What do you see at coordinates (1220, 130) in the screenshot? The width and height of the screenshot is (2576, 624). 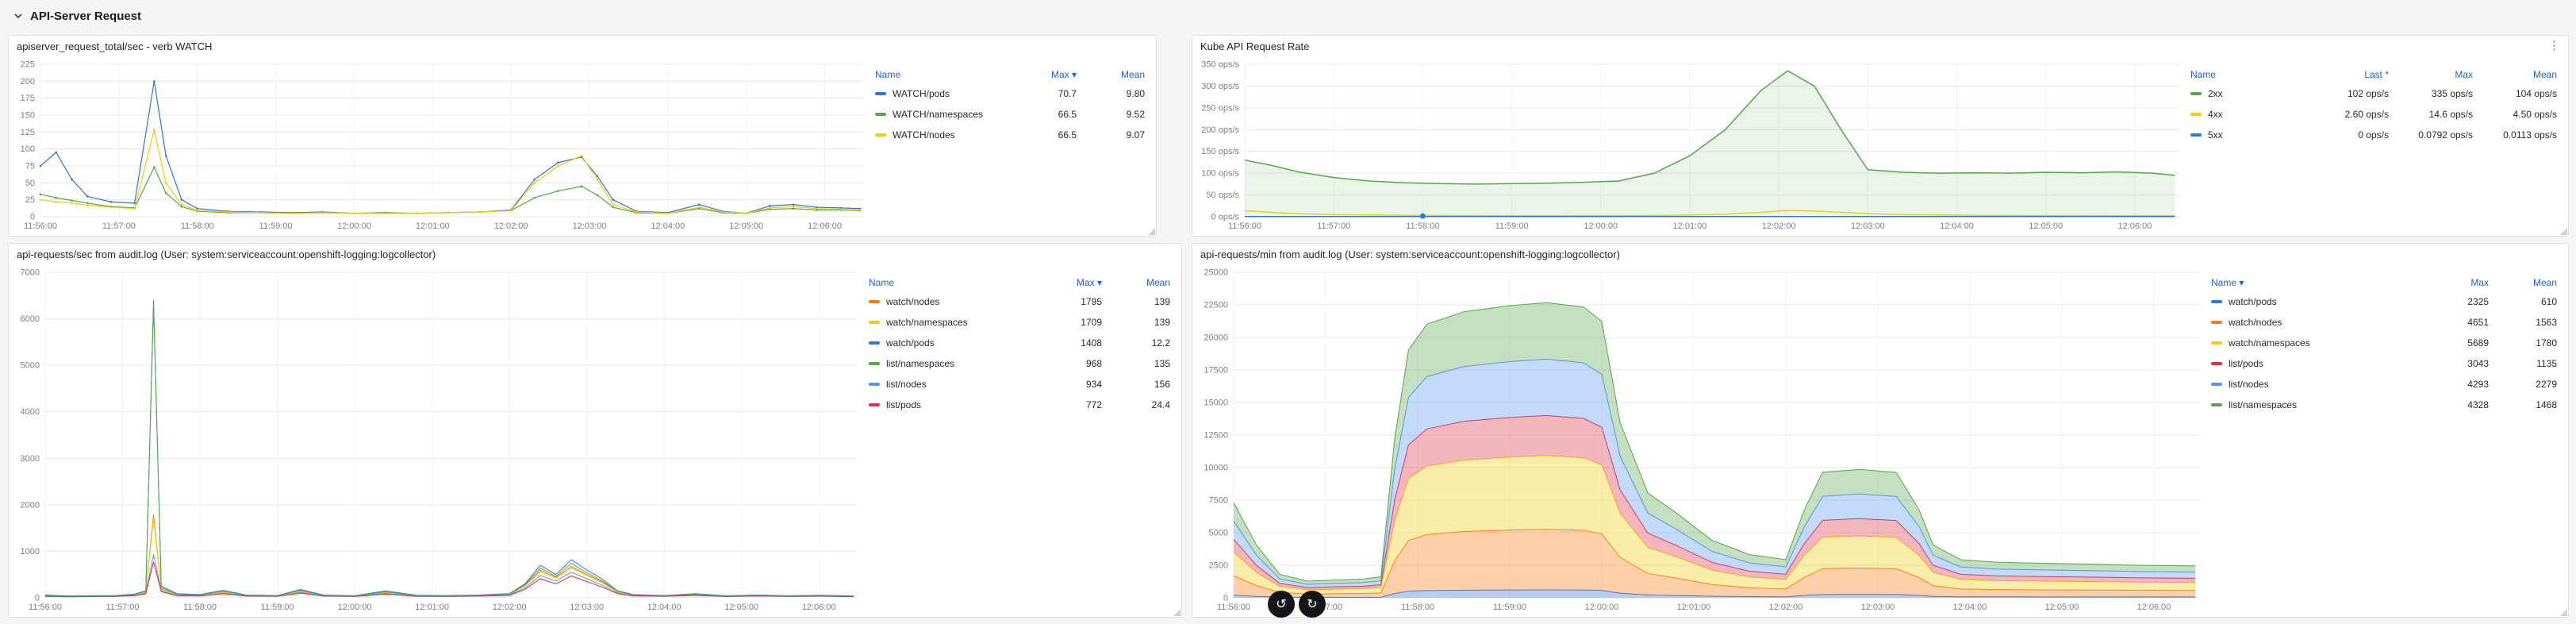 I see `svg-text: 200 ops/s` at bounding box center [1220, 130].